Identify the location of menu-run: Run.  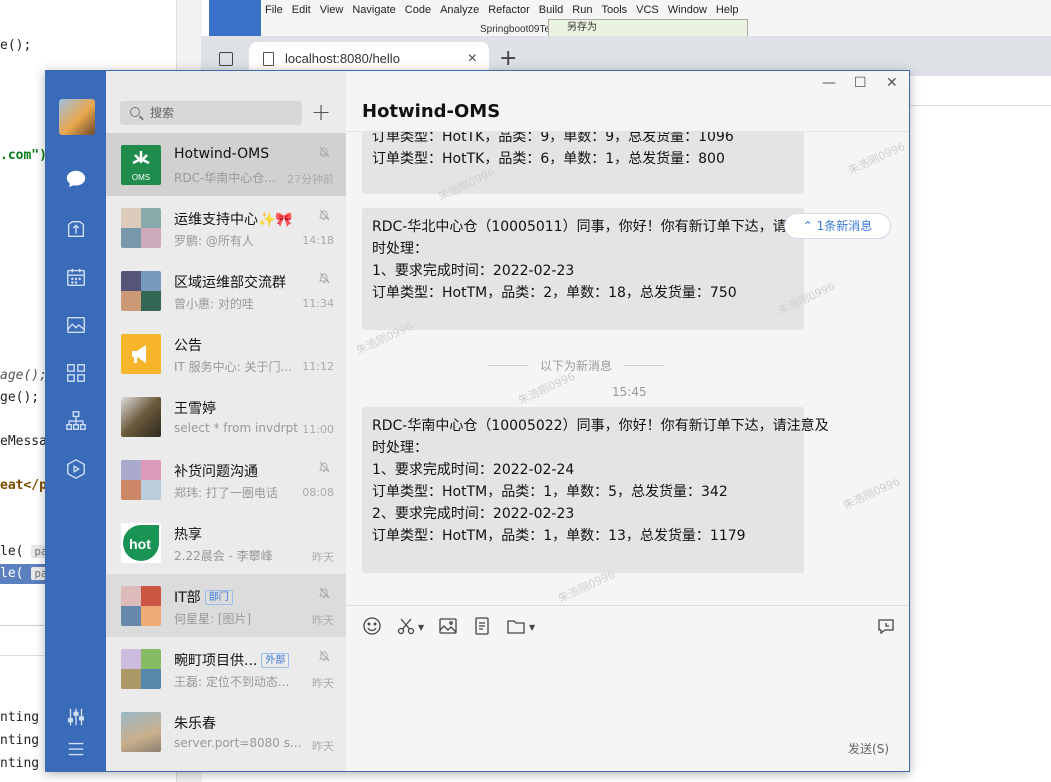
(582, 10).